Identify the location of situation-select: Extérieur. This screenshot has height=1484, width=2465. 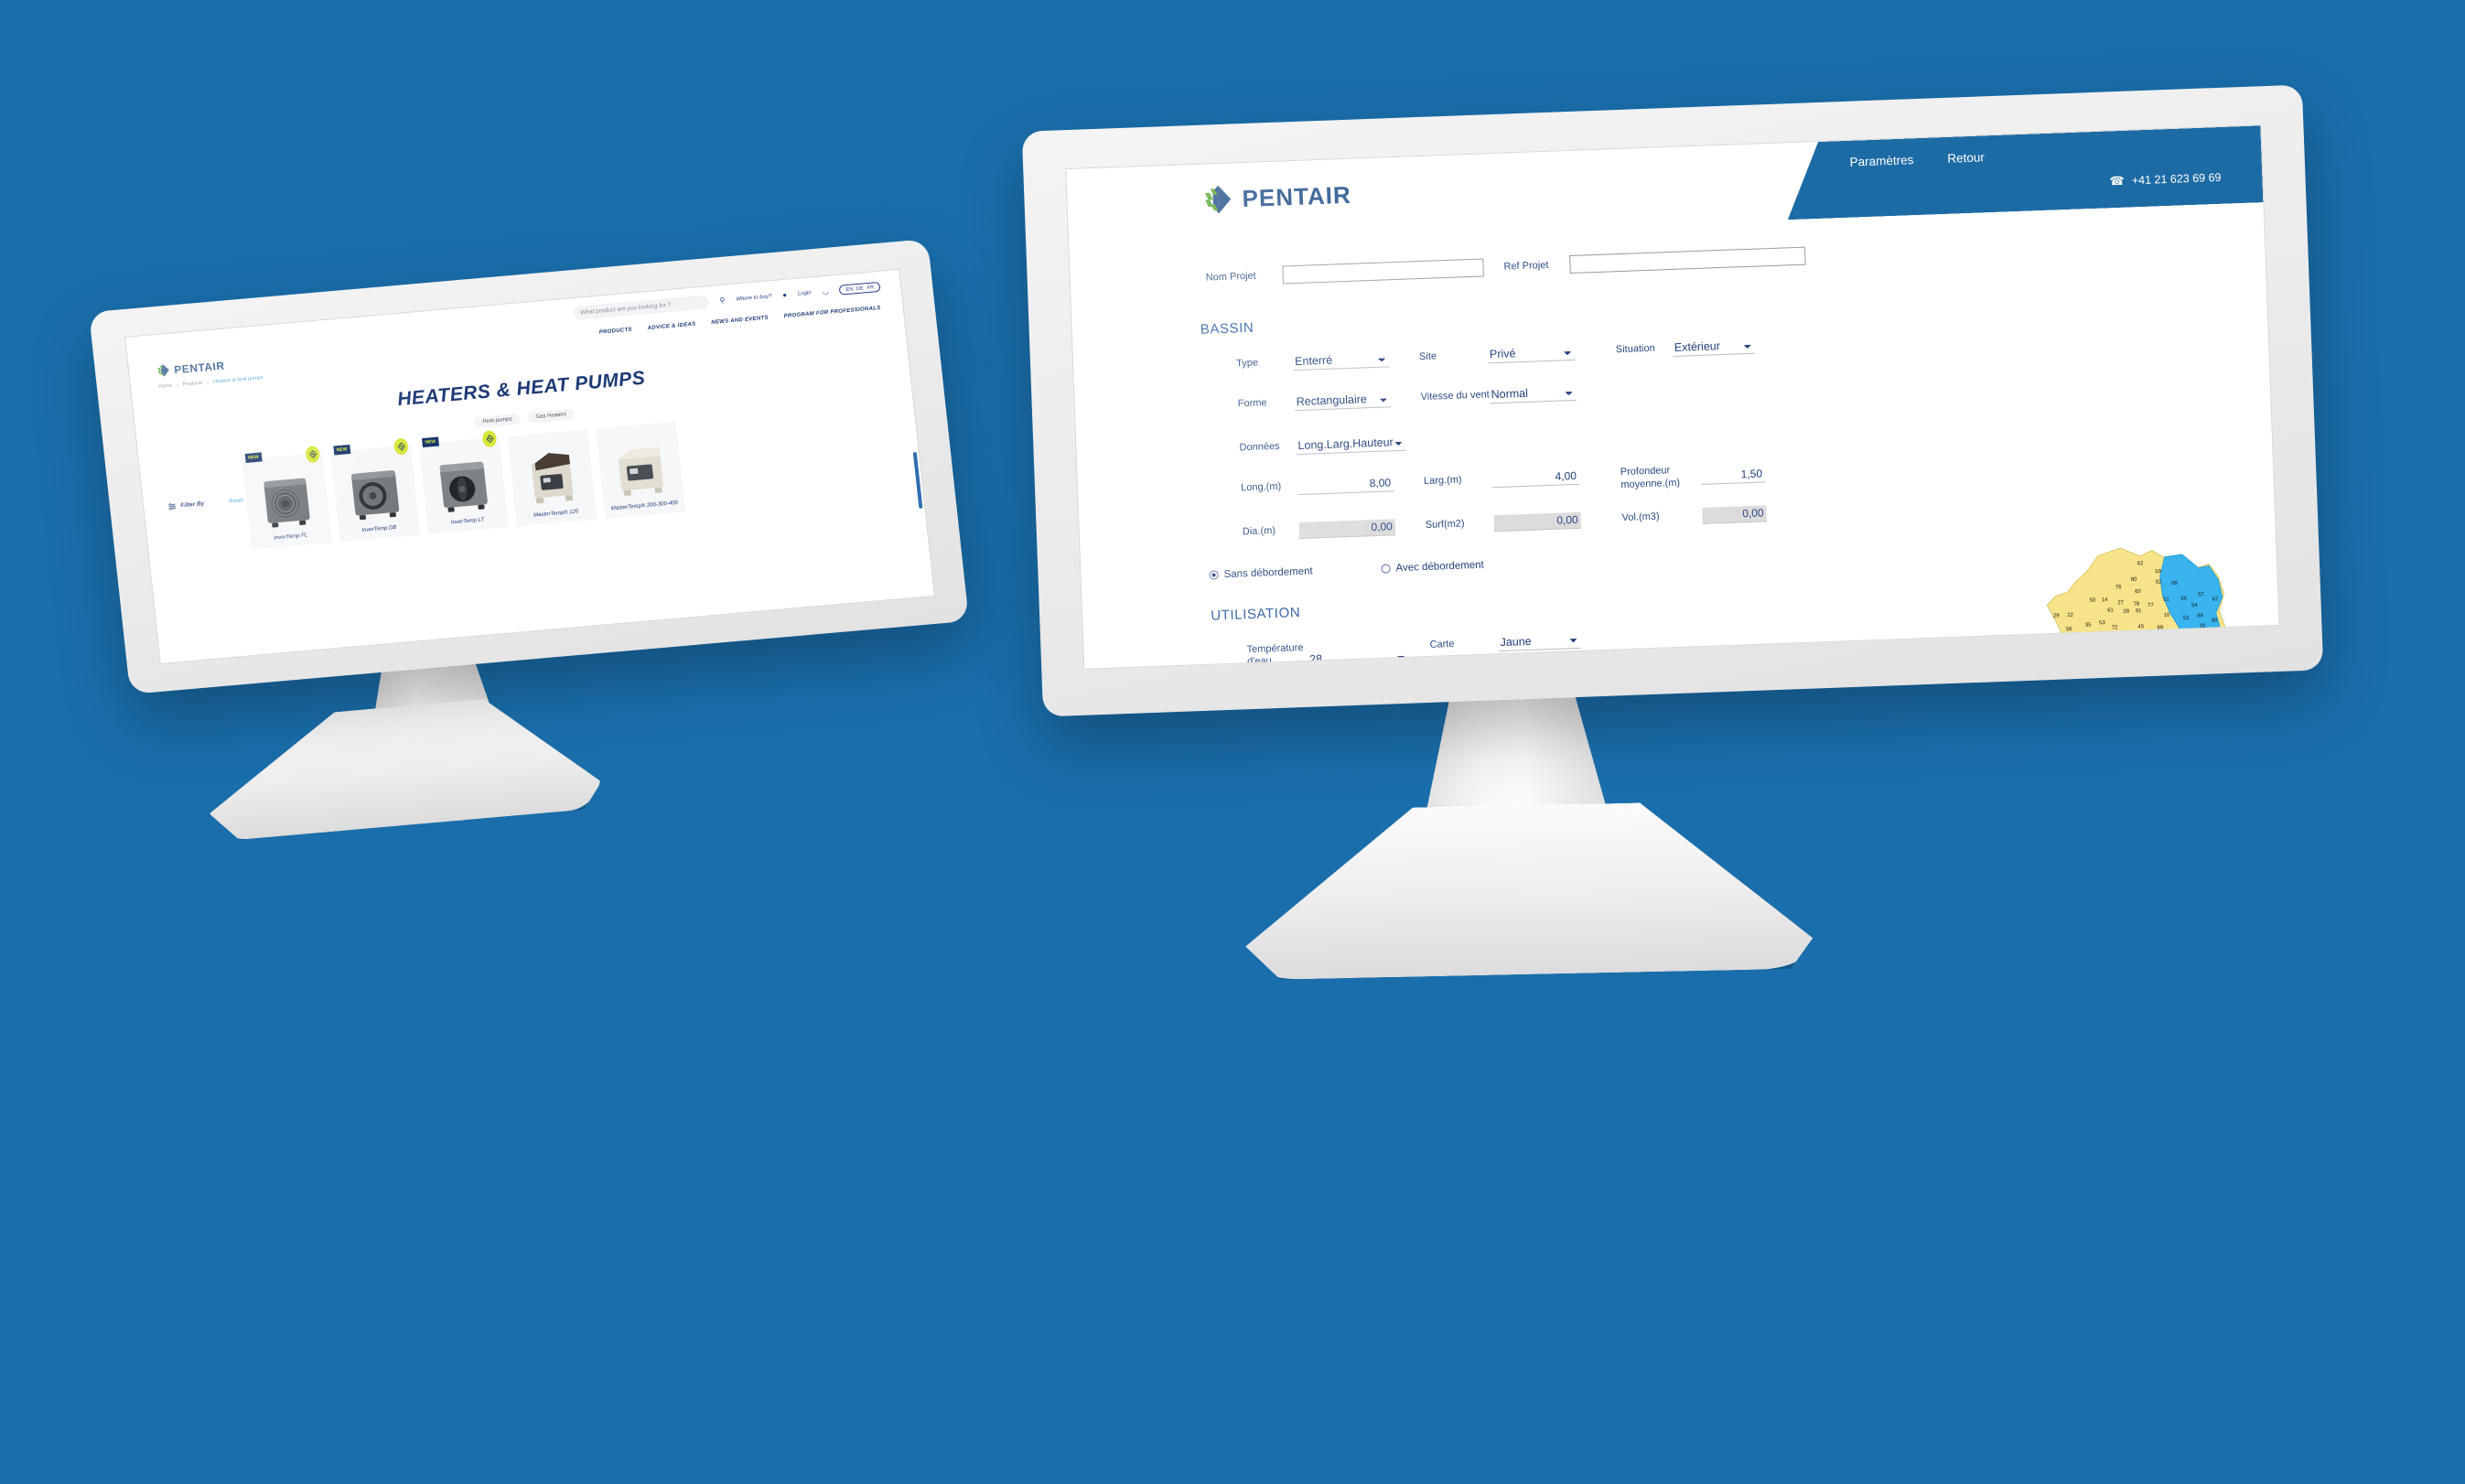
(1714, 347).